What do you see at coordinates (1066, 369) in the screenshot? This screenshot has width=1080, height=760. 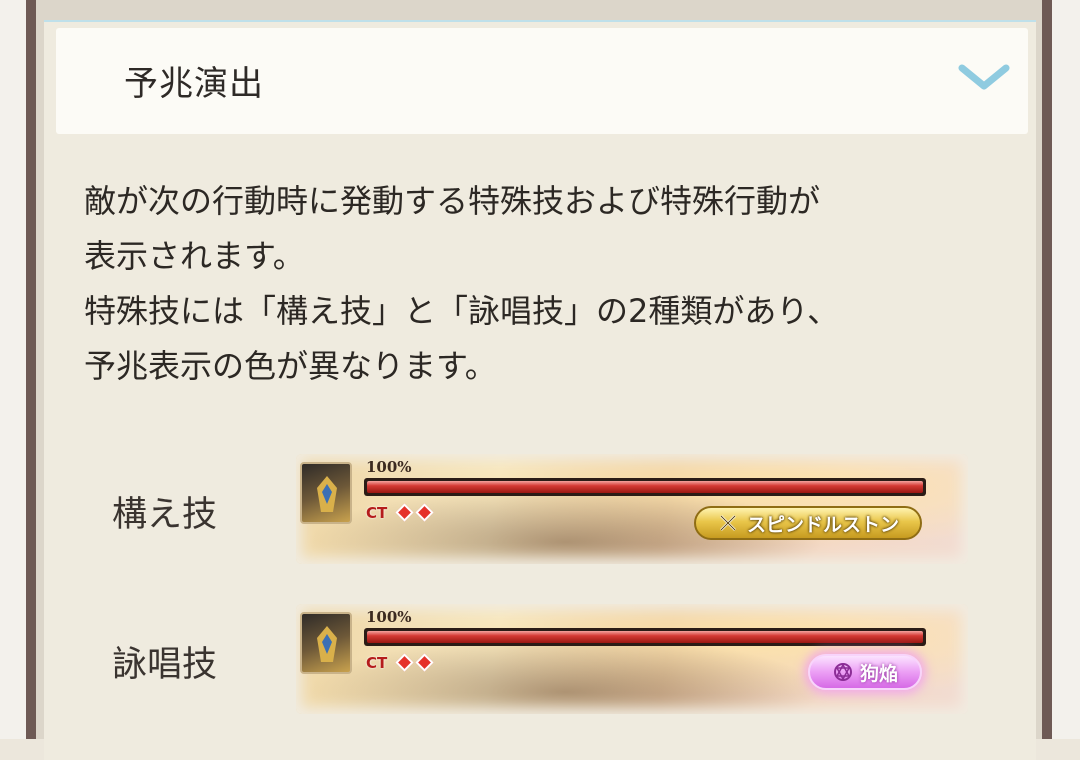 I see `outer-background-right` at bounding box center [1066, 369].